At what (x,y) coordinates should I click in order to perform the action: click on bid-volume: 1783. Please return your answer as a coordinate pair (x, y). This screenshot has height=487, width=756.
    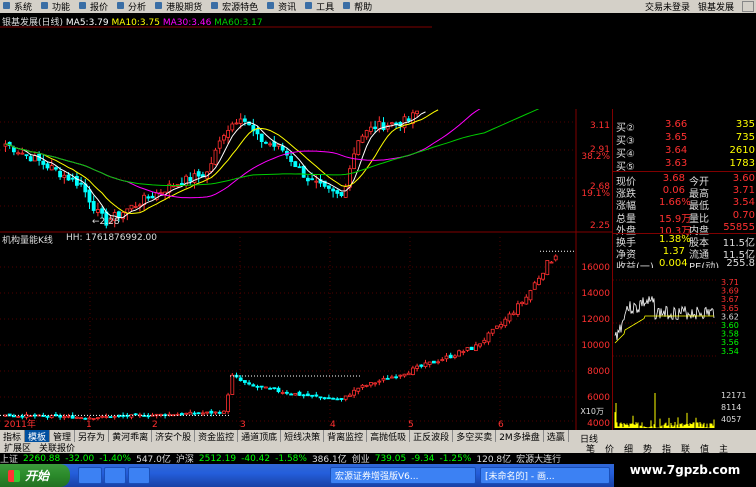
    Looking at the image, I should click on (742, 163).